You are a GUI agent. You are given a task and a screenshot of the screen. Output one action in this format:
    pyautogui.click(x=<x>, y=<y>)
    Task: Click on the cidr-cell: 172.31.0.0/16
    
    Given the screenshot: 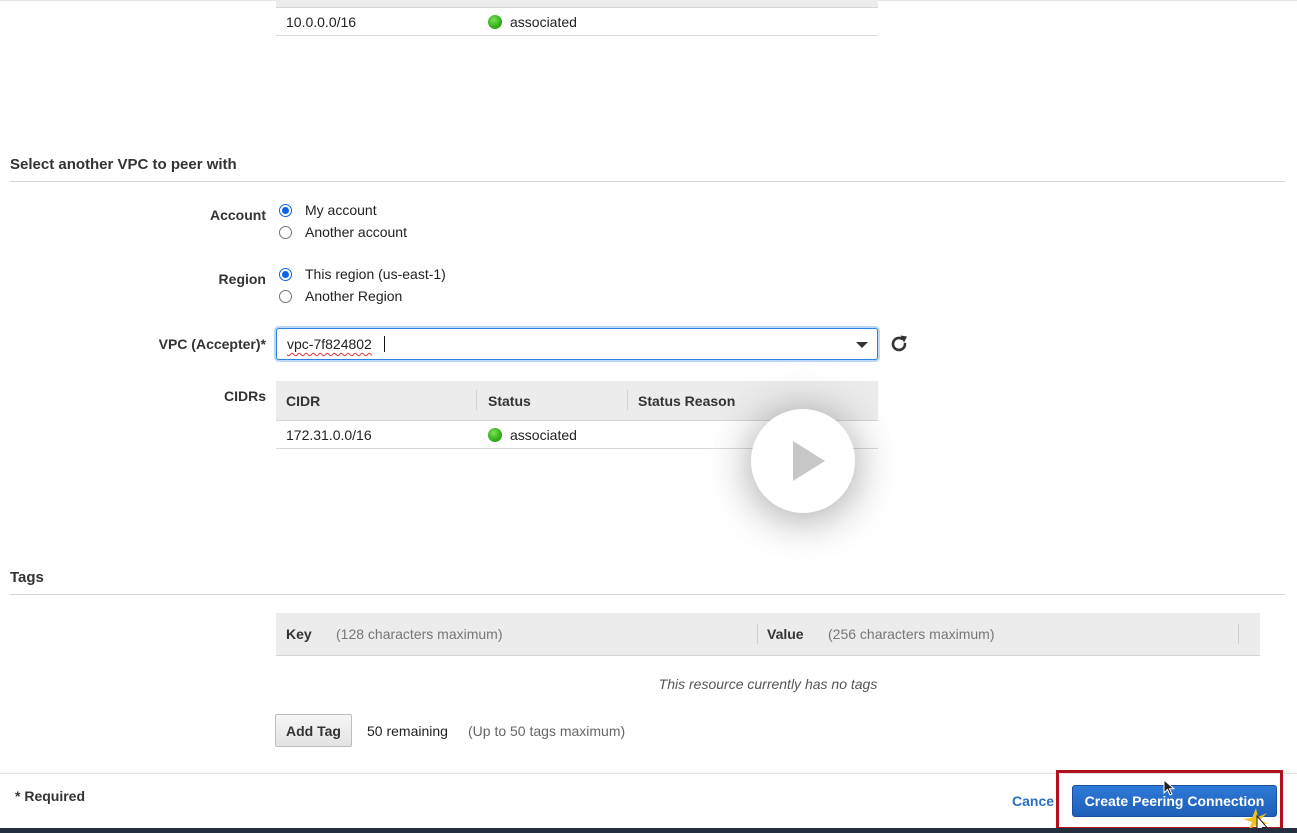 What is the action you would take?
    pyautogui.click(x=329, y=435)
    